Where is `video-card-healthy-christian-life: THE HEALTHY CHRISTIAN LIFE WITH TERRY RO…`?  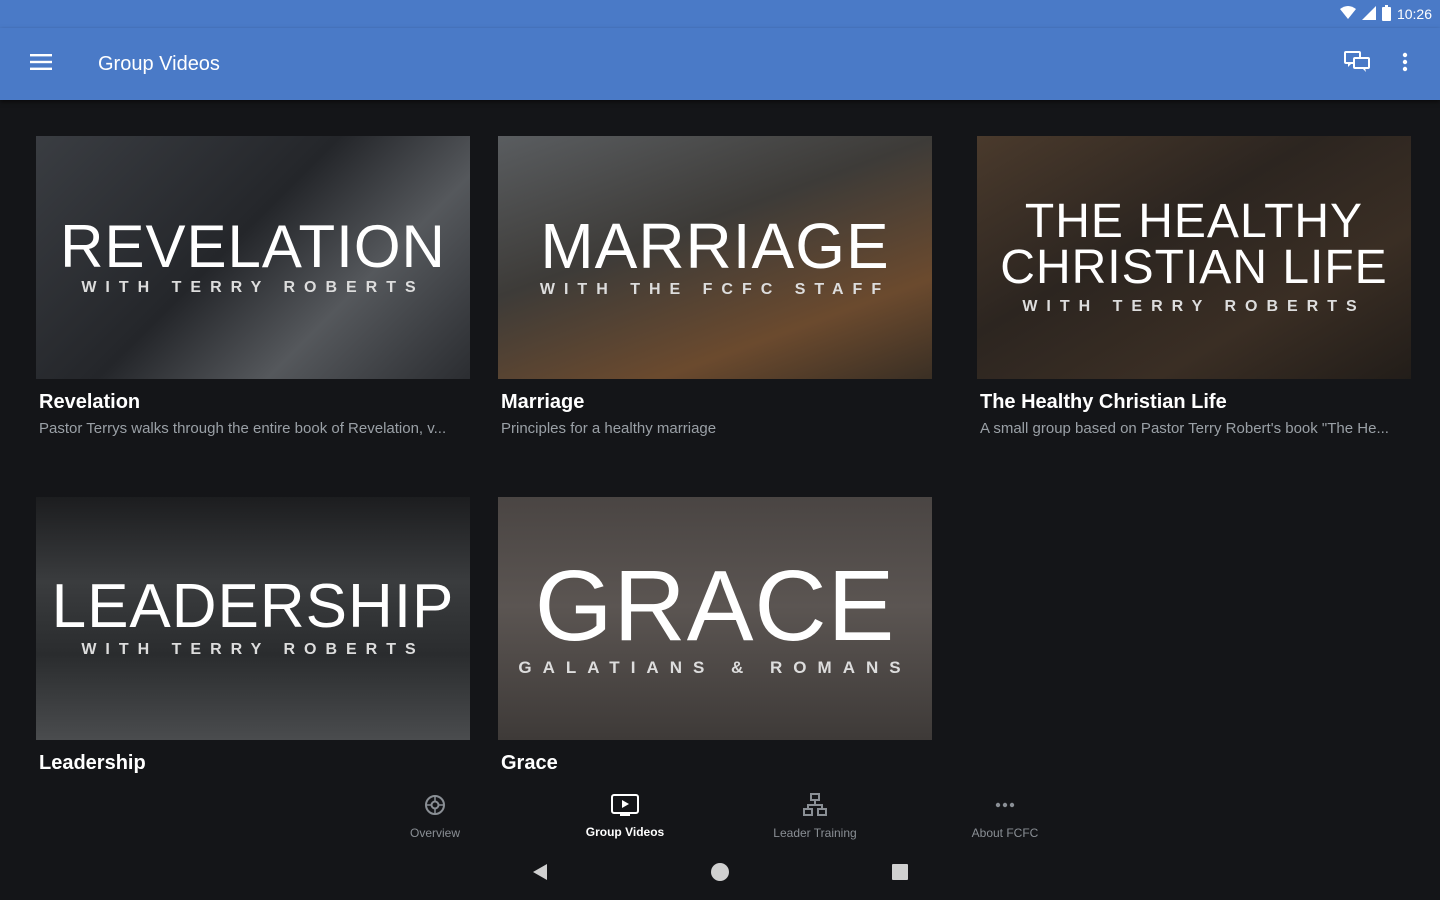
video-card-healthy-christian-life: THE HEALTHY CHRISTIAN LIFE WITH TERRY RO… is located at coordinates (1194, 286).